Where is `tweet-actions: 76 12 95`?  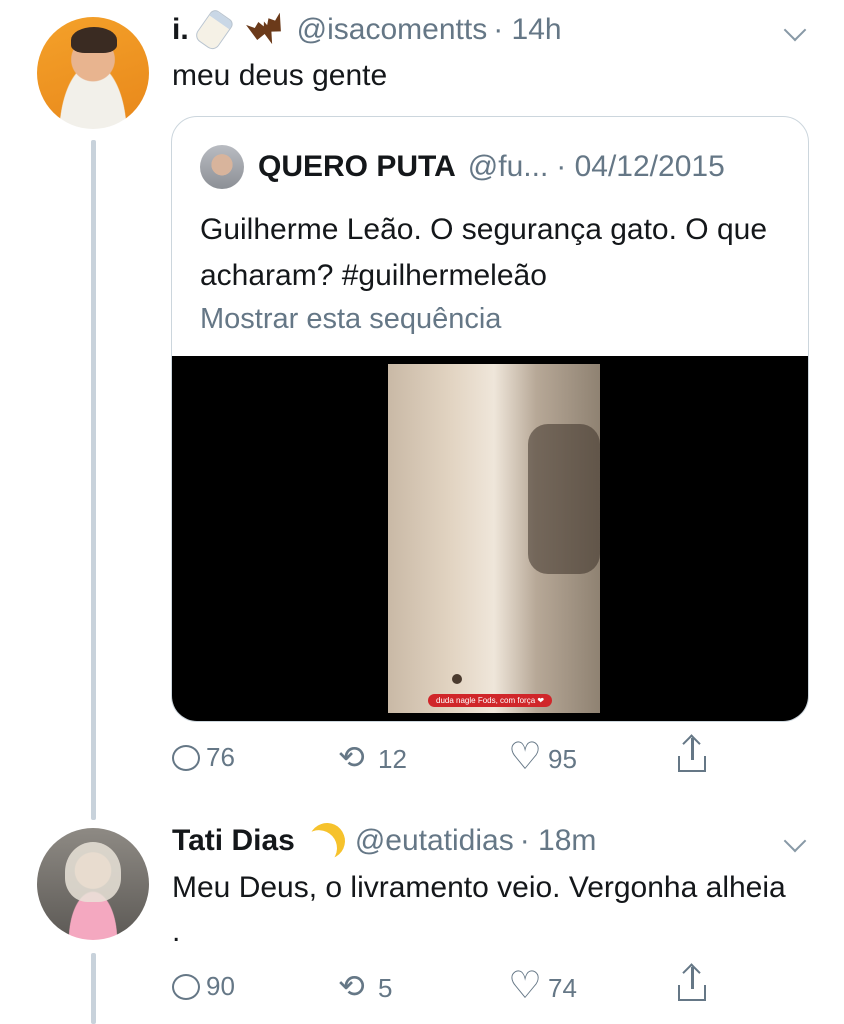
tweet-actions: 76 12 95 is located at coordinates (452, 758).